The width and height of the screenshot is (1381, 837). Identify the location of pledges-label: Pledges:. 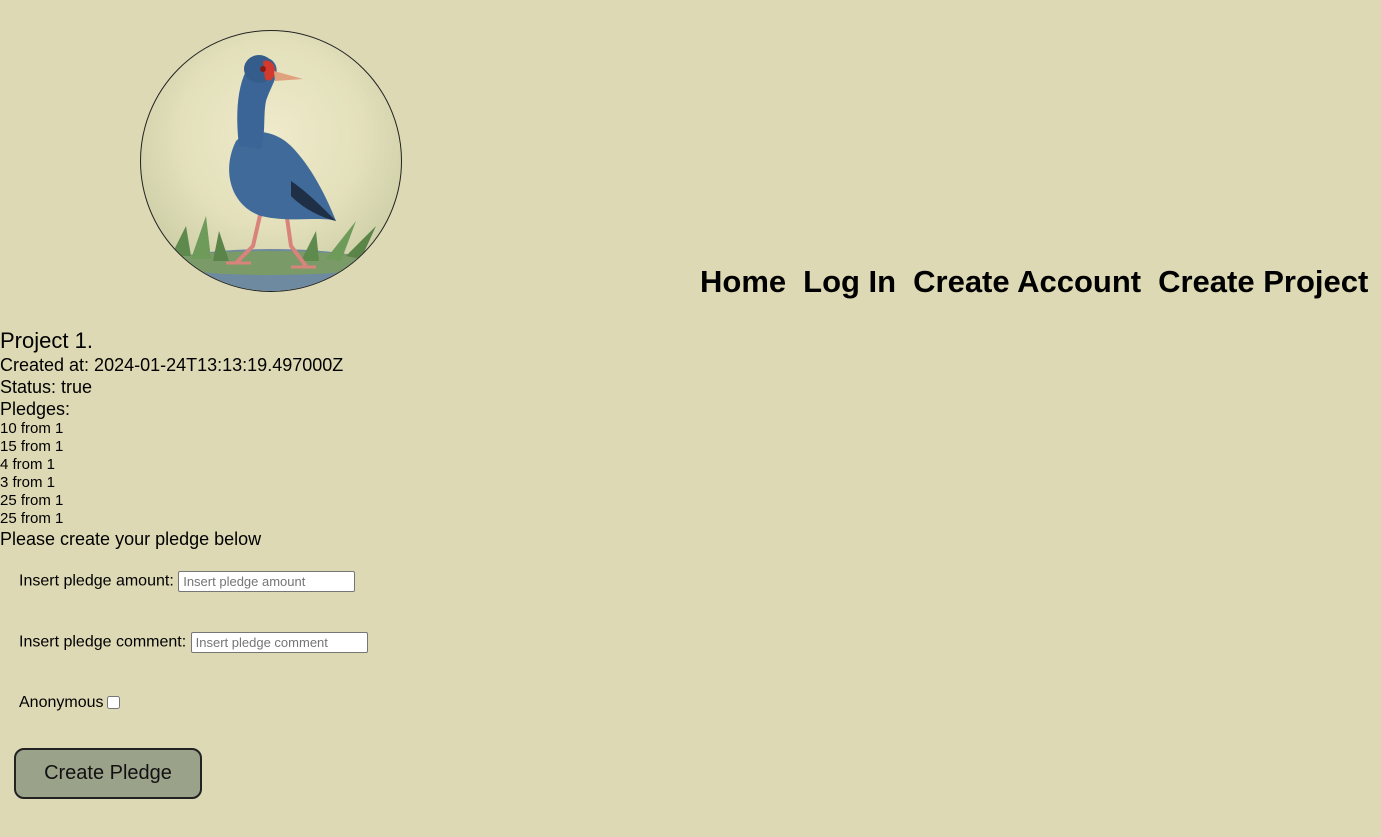
(35, 409).